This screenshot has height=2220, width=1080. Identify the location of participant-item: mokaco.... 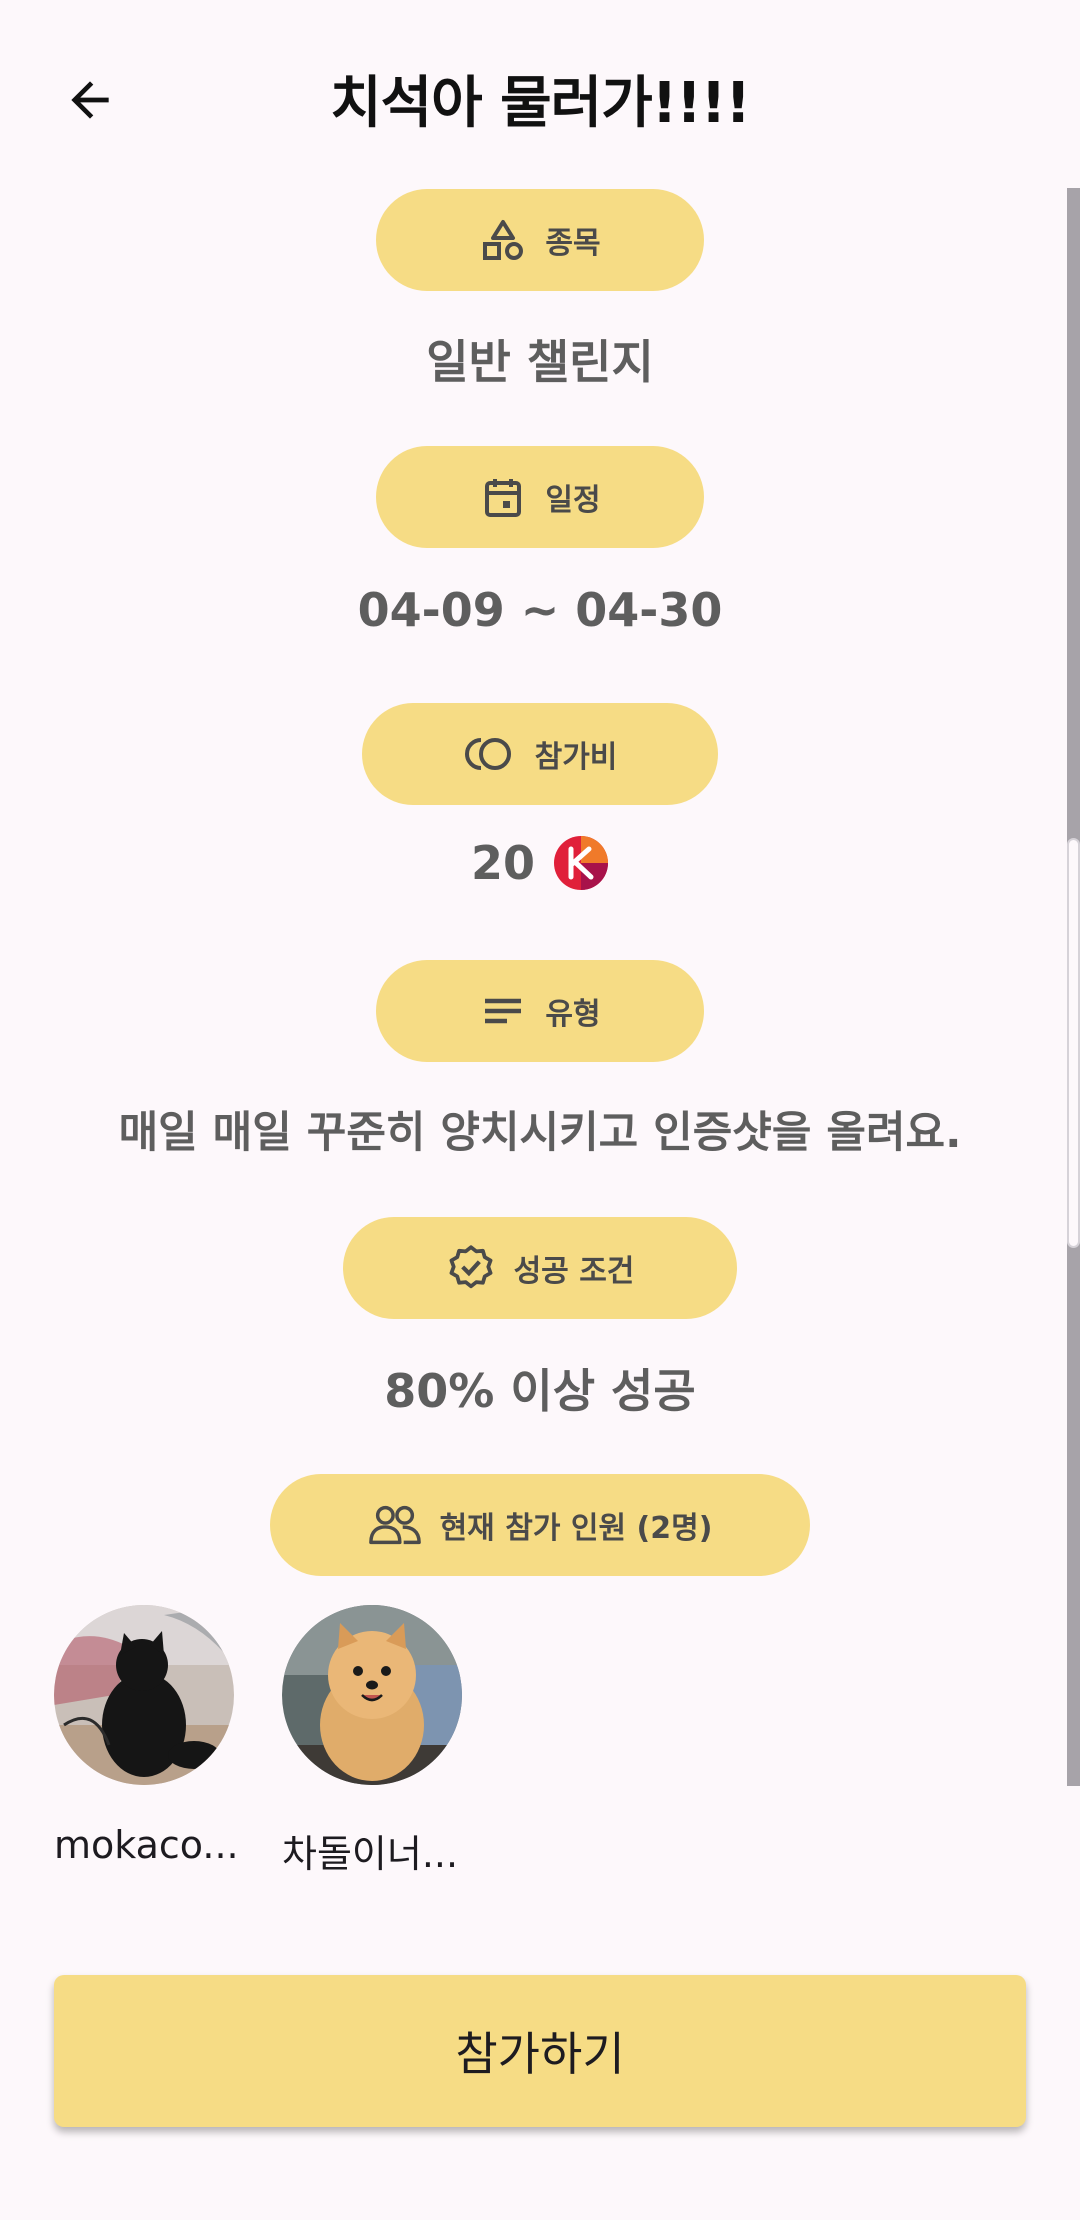
(146, 1736).